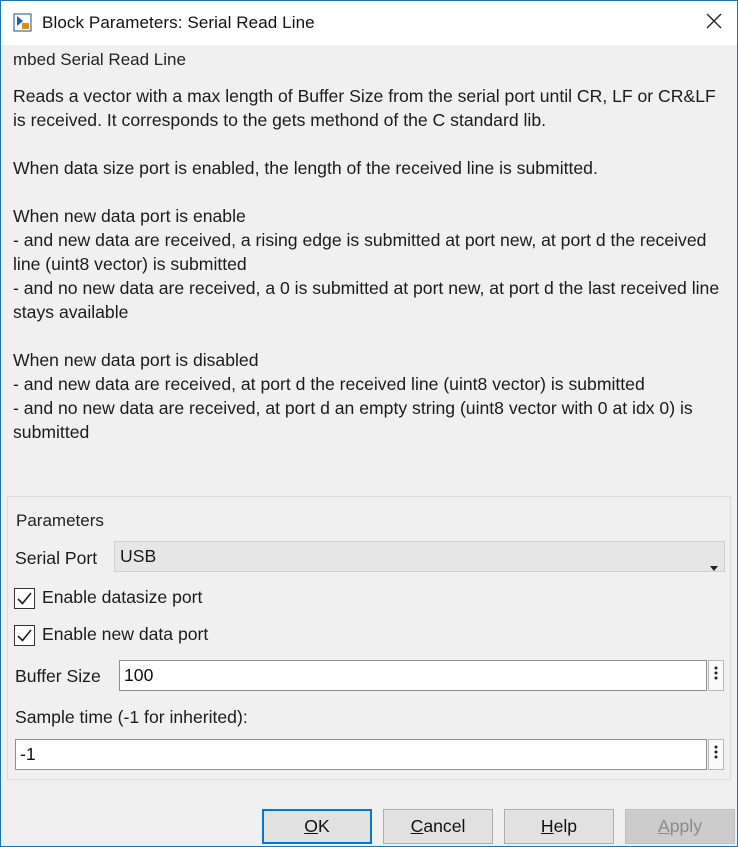 Image resolution: width=738 pixels, height=847 pixels. I want to click on close-button, so click(714, 23).